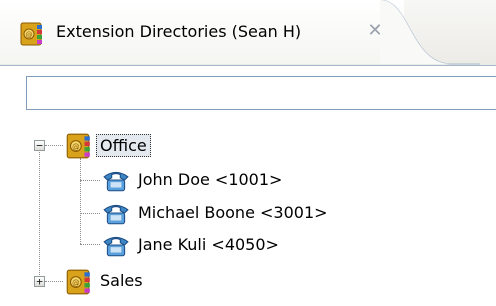  Describe the element at coordinates (39, 145) in the screenshot. I see `collapse-icon: −` at that location.